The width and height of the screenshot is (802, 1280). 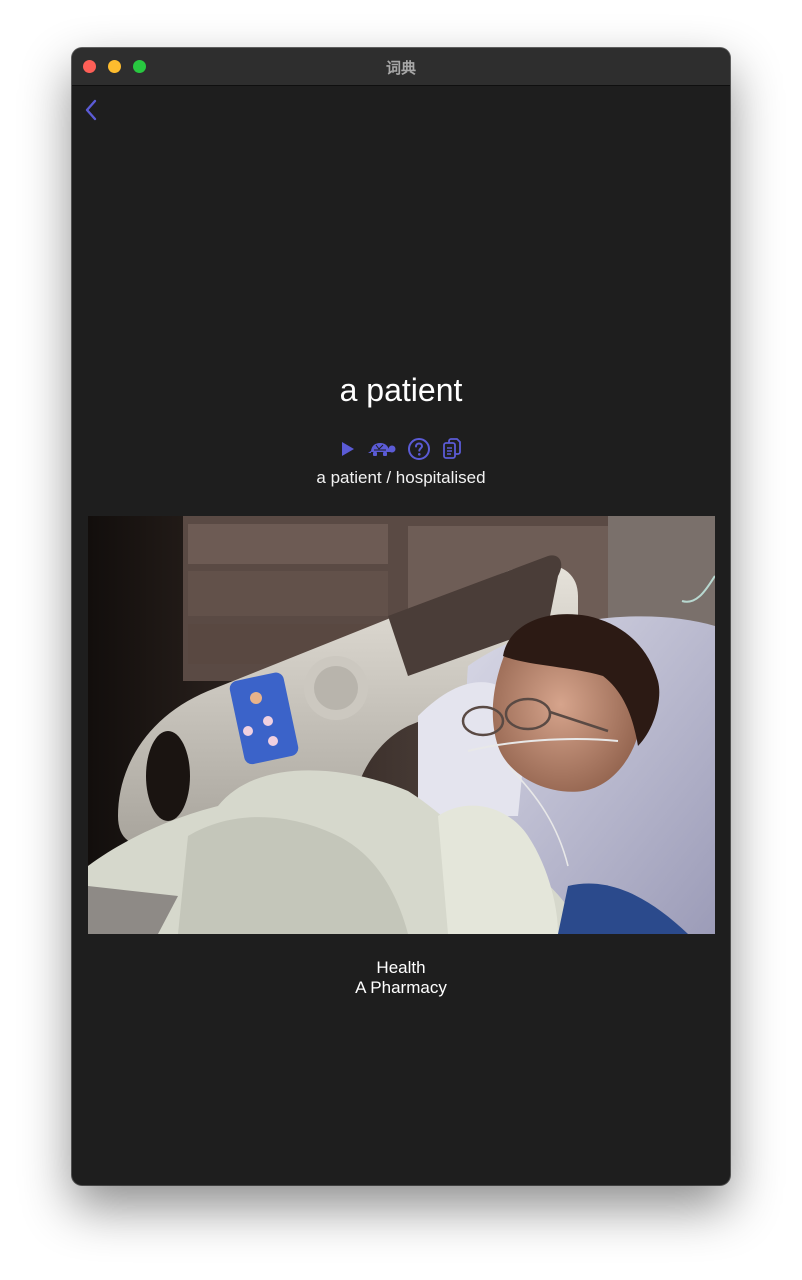 What do you see at coordinates (401, 967) in the screenshot?
I see `category-label: Health` at bounding box center [401, 967].